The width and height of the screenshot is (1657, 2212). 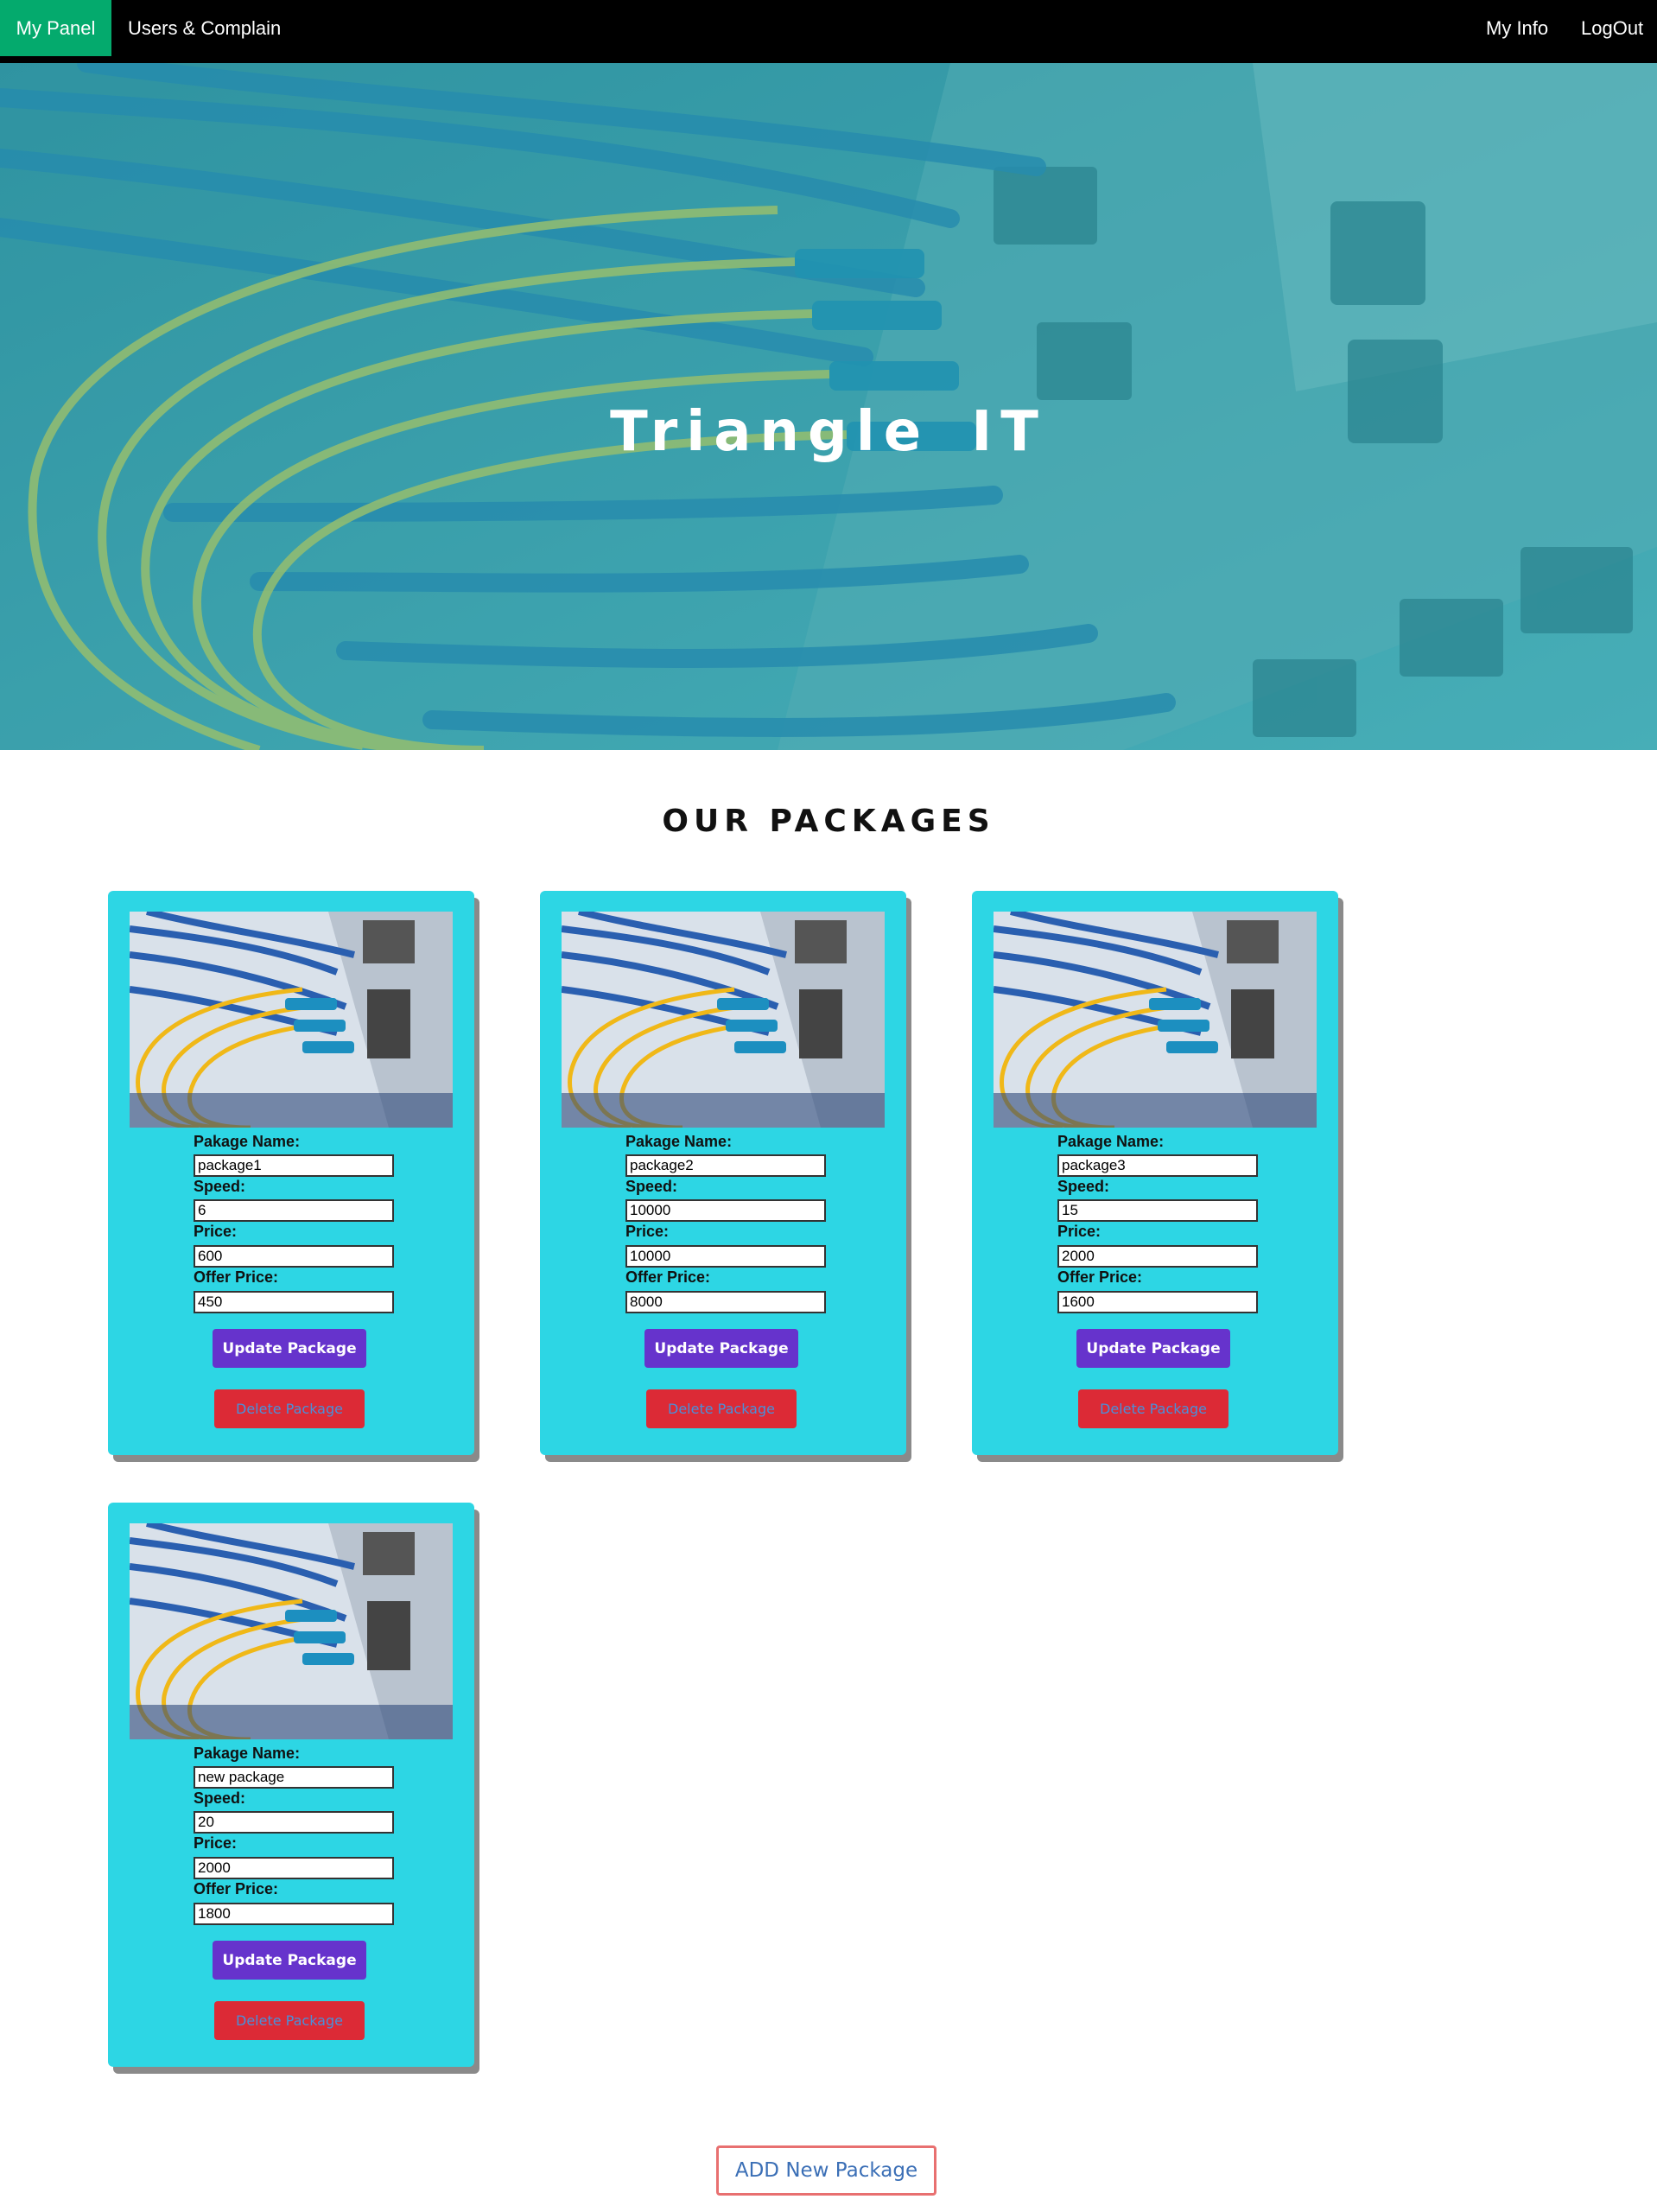 I want to click on nav-my-panel: My Panel, so click(x=55, y=28).